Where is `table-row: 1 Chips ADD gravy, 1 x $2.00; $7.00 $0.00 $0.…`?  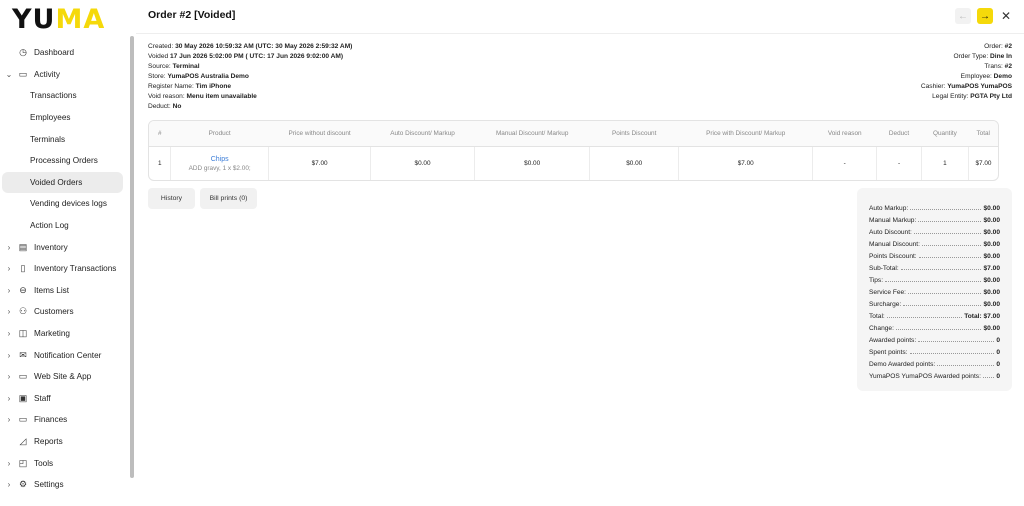 table-row: 1 Chips ADD gravy, 1 x $2.00; $7.00 $0.00 $0.… is located at coordinates (573, 163).